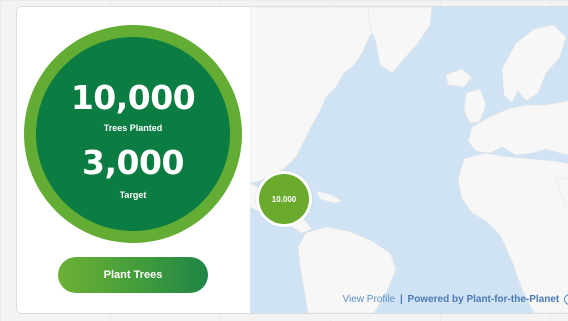 The width and height of the screenshot is (568, 321). I want to click on caribbean-islands, so click(329, 197).